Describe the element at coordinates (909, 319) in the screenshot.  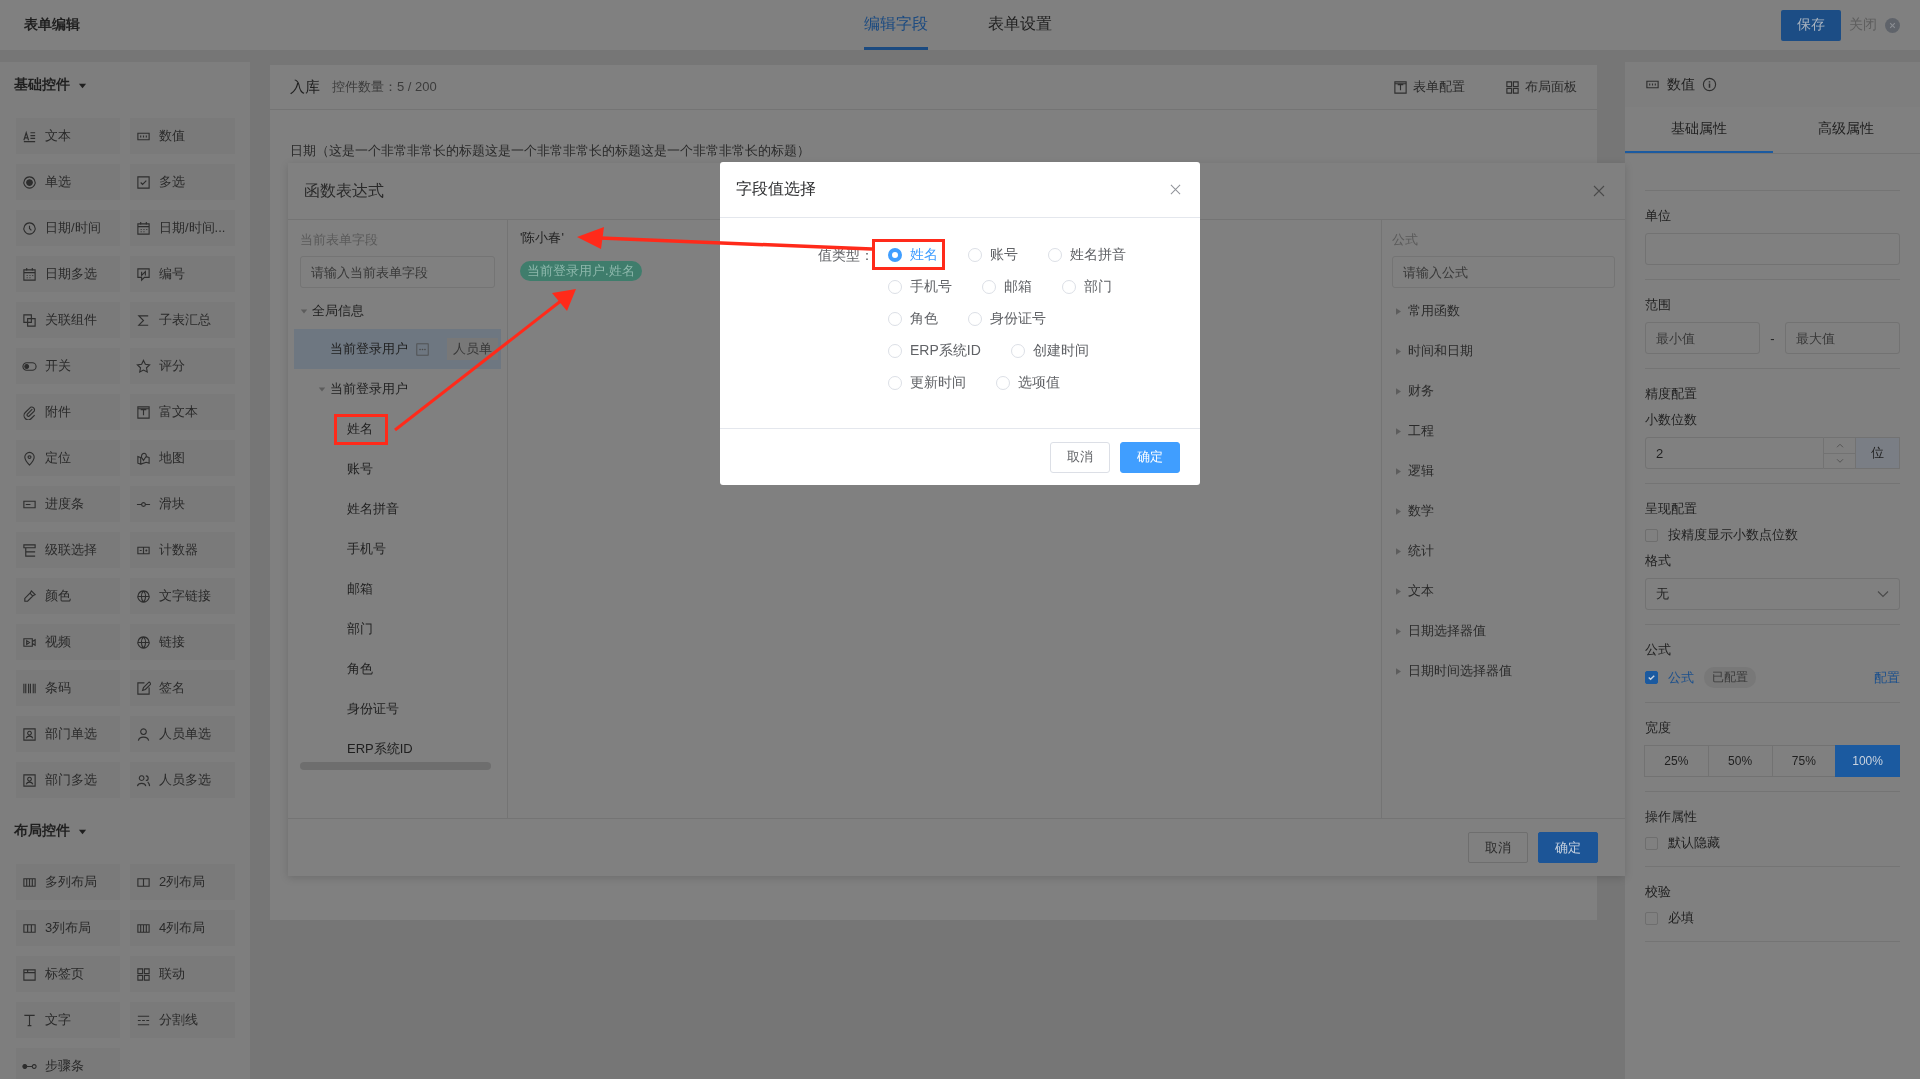
I see `radio-option: 角色` at that location.